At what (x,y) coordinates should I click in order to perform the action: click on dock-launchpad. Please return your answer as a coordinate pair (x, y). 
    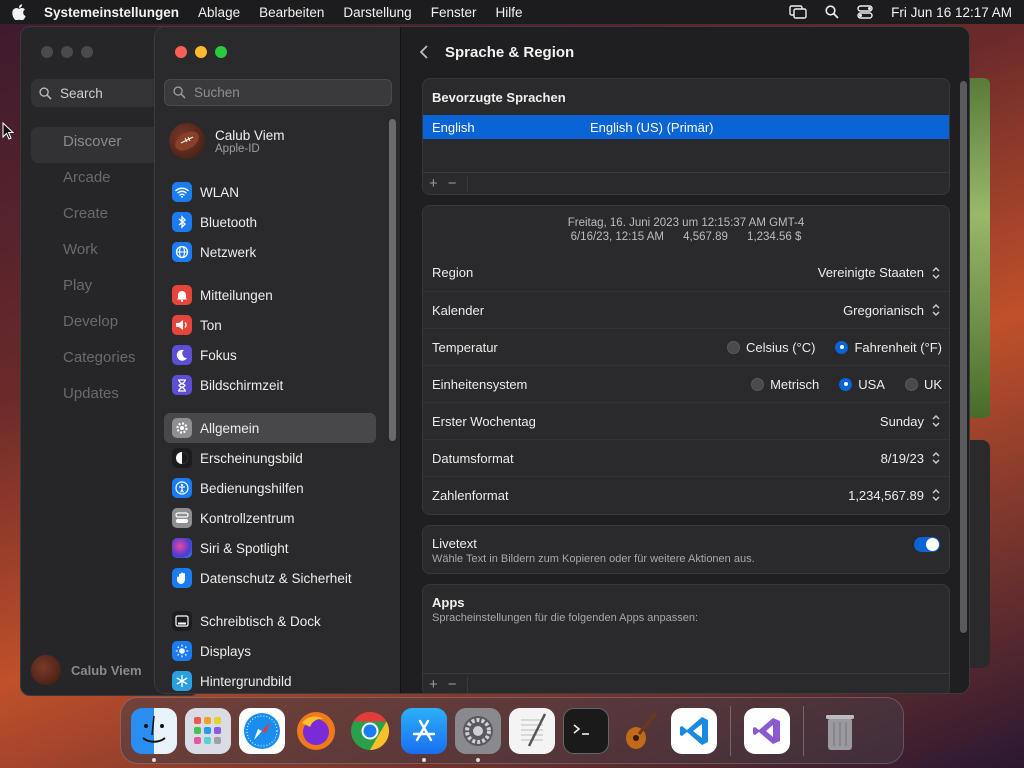
    Looking at the image, I should click on (208, 730).